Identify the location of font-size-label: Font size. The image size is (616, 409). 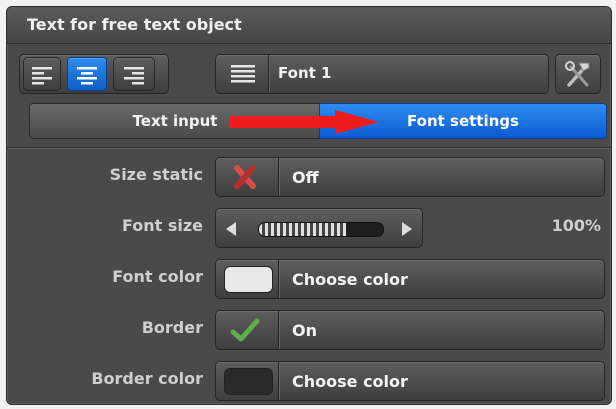
(162, 225).